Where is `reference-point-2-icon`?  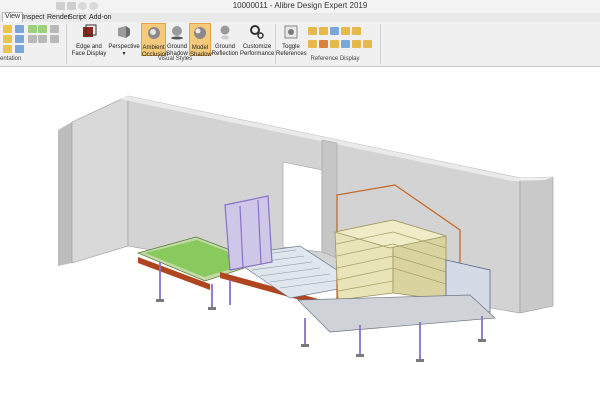 reference-point-2-icon is located at coordinates (334, 44).